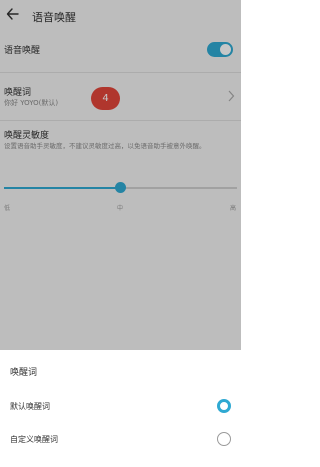 This screenshot has height=467, width=320. I want to click on radio-unselected-icon, so click(224, 439).